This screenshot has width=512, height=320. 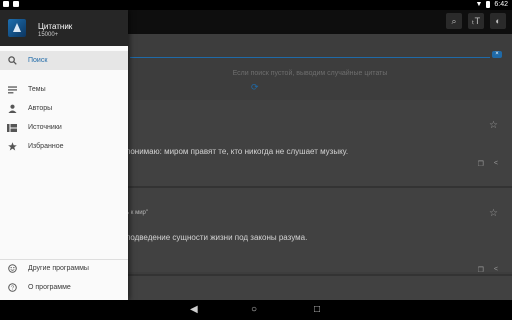 What do you see at coordinates (48, 35) in the screenshot?
I see `quote-count: 15000+` at bounding box center [48, 35].